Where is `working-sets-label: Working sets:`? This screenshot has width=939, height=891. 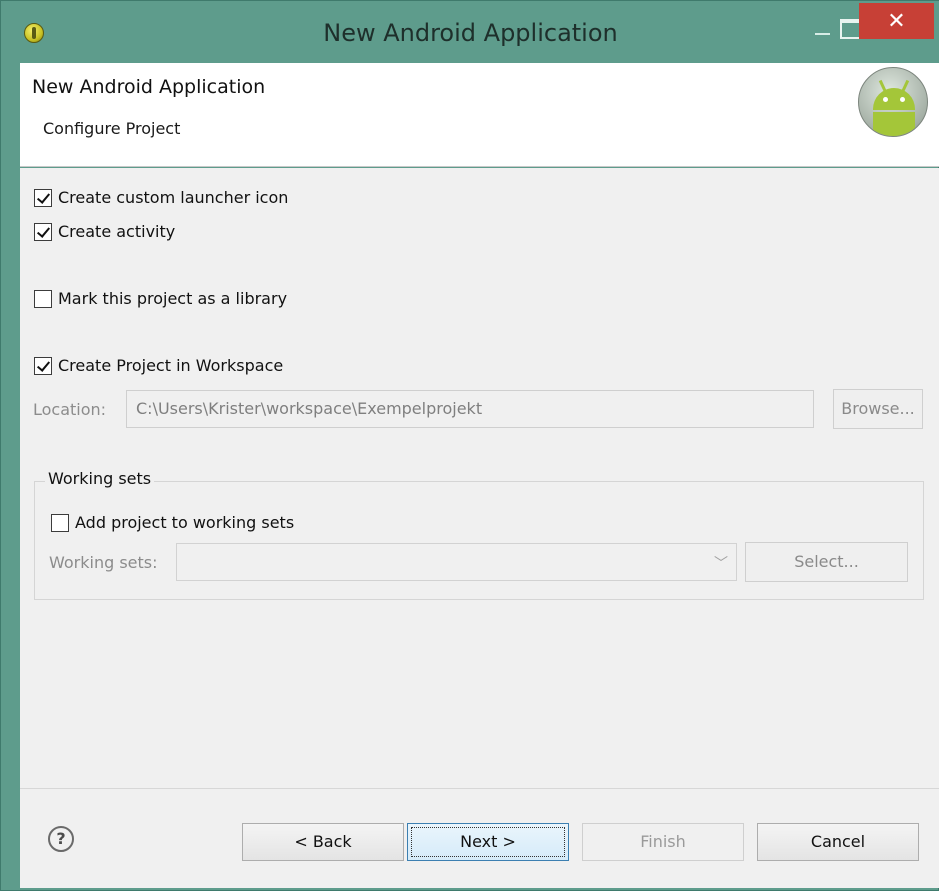
working-sets-label: Working sets: is located at coordinates (103, 562).